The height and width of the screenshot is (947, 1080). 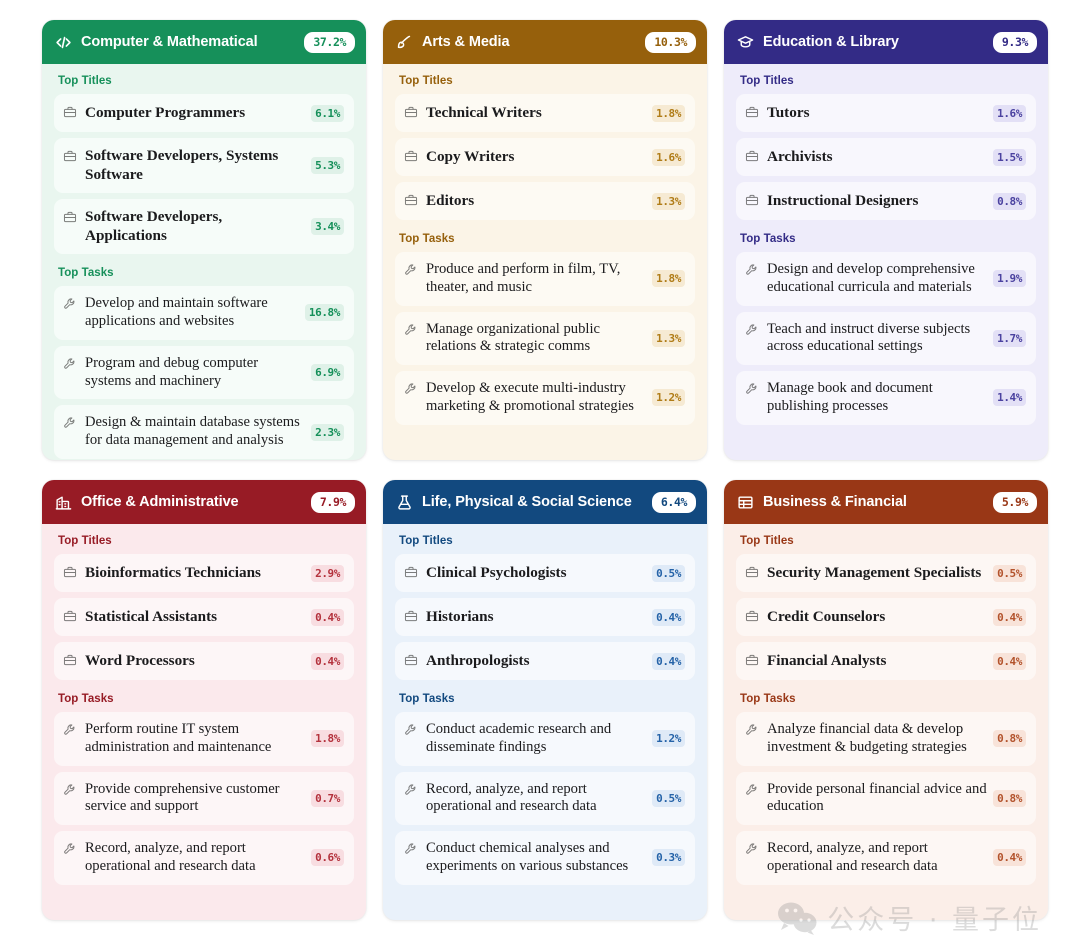 I want to click on title-percent: 5.3%, so click(x=327, y=166).